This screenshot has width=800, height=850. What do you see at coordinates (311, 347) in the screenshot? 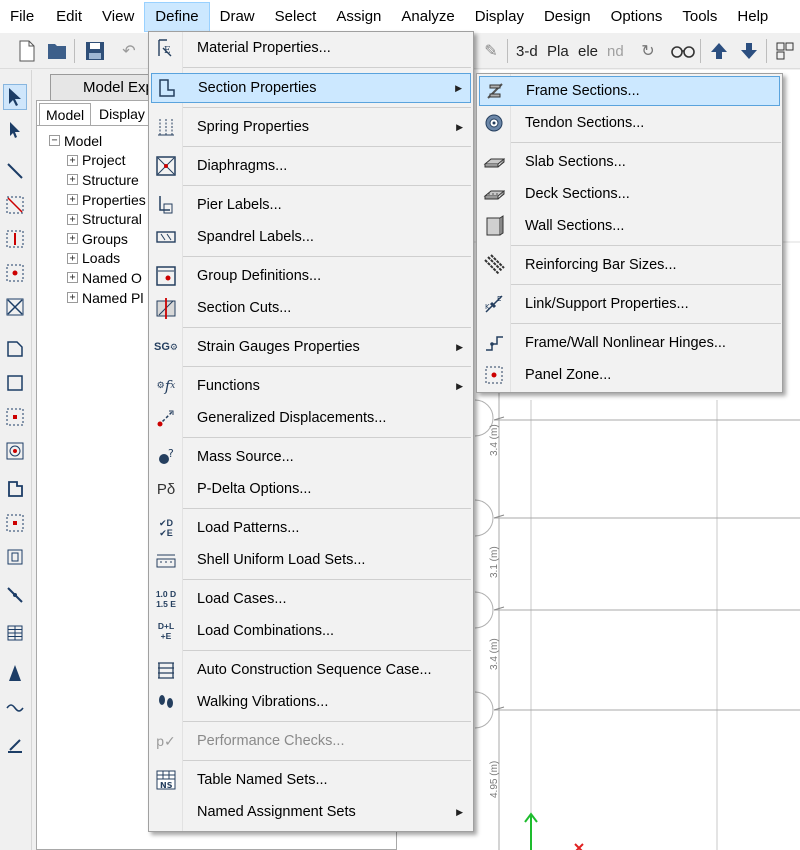
I see `menu-item-strain-gauges: SG ⚙ Strain Gauges Properties ▶` at bounding box center [311, 347].